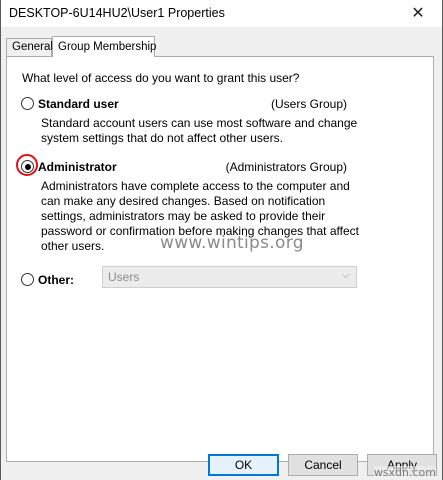 The width and height of the screenshot is (443, 480). What do you see at coordinates (78, 104) in the screenshot?
I see `standard-user-label: Standard user` at bounding box center [78, 104].